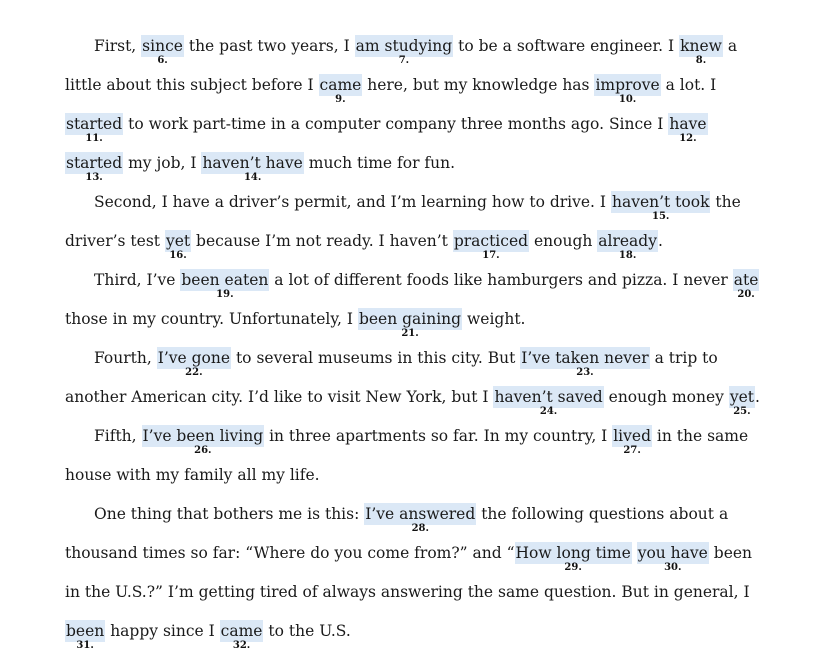 Image resolution: width=822 pixels, height=665 pixels. What do you see at coordinates (688, 85) in the screenshot?
I see `body-text: a lot. I` at bounding box center [688, 85].